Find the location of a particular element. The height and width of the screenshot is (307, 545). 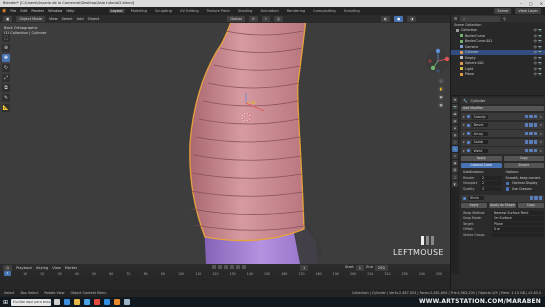

menu-help: Help is located at coordinates (70, 11).